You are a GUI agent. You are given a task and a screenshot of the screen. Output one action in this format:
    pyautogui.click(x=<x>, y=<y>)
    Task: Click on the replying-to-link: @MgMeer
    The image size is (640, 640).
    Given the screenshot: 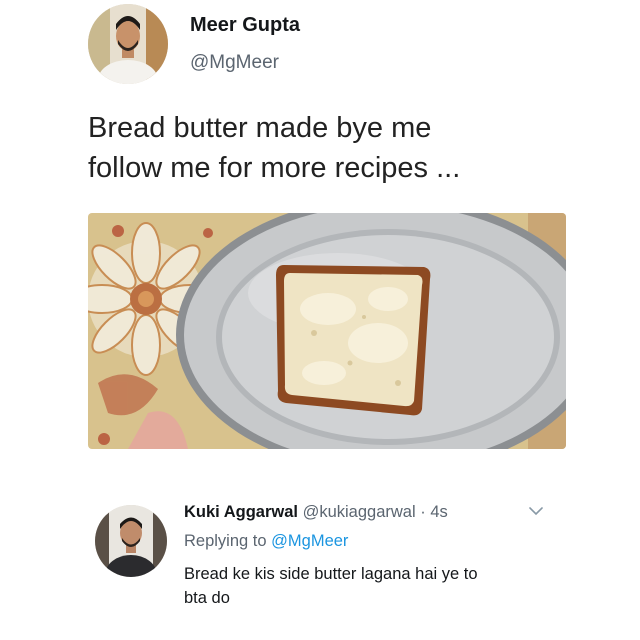 What is the action you would take?
    pyautogui.click(x=309, y=541)
    